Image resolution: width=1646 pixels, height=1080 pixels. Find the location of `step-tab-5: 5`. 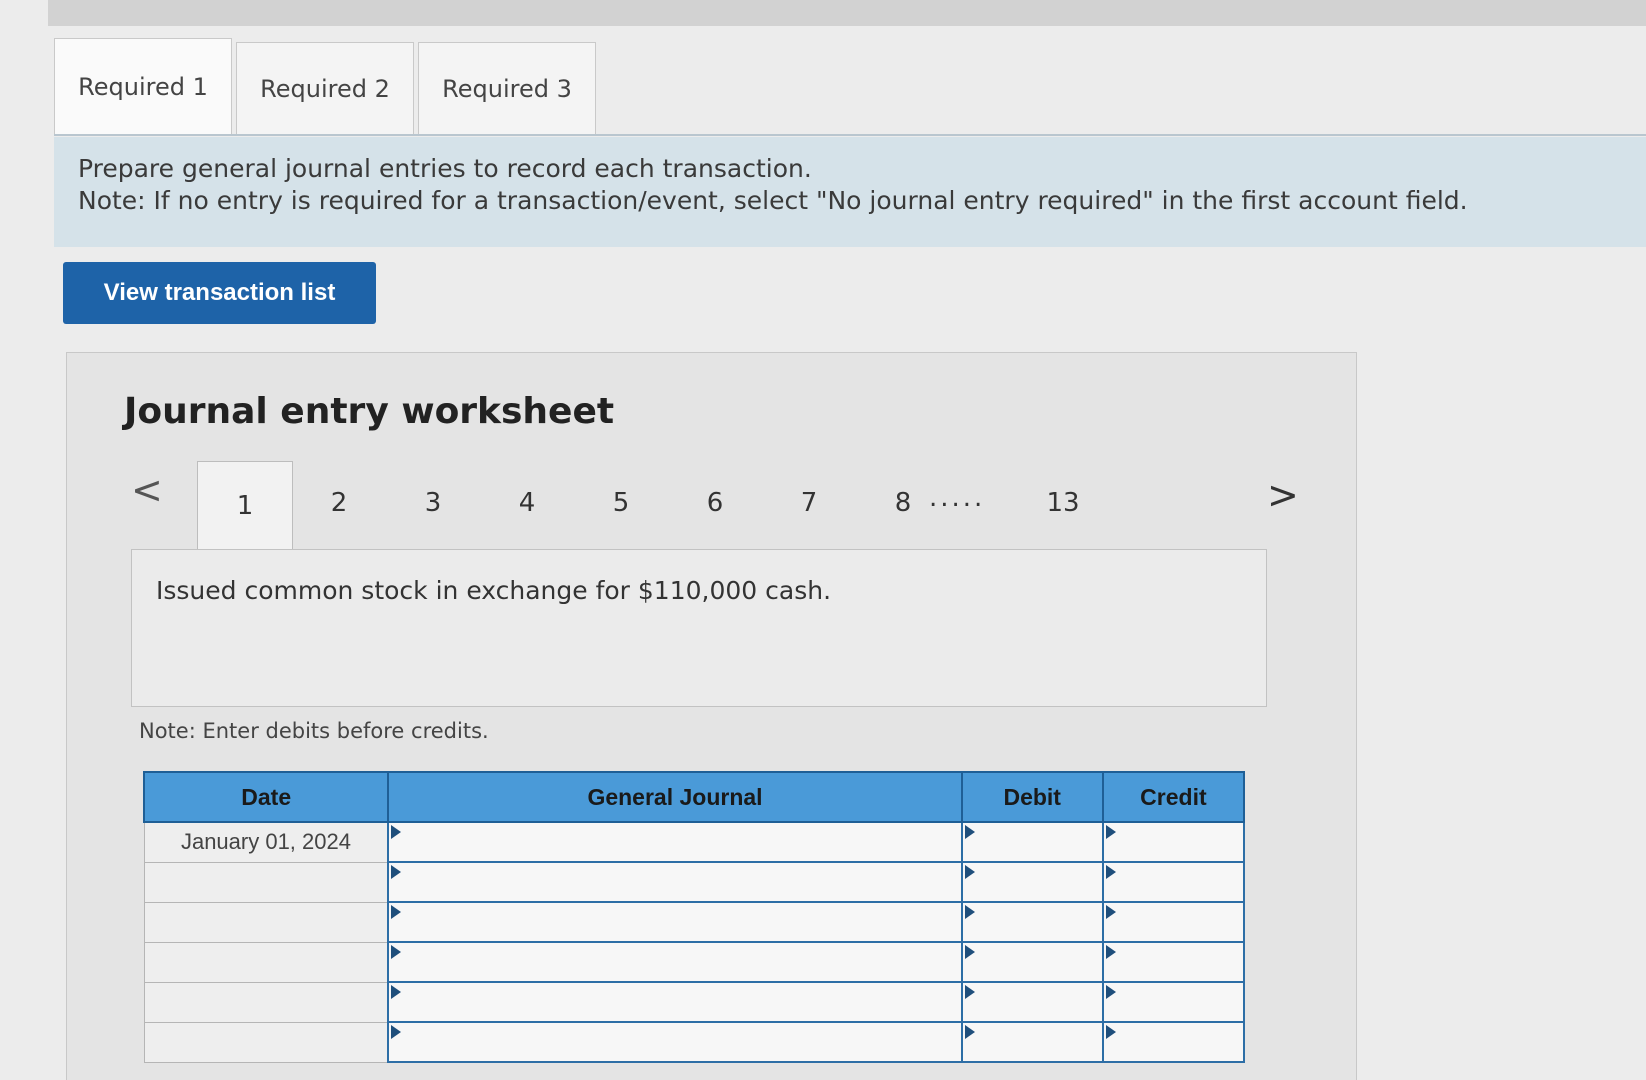

step-tab-5: 5 is located at coordinates (621, 503).